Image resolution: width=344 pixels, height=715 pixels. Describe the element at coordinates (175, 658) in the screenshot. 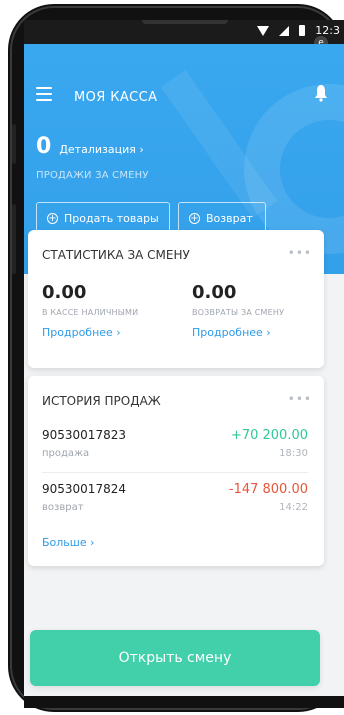

I see `open-shift-button: Открыть смену` at that location.